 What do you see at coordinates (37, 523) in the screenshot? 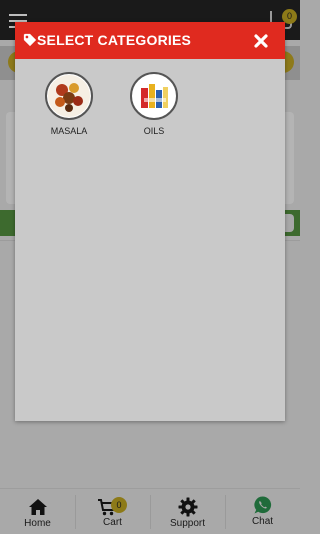
I see `nav-home-label: Home` at bounding box center [37, 523].